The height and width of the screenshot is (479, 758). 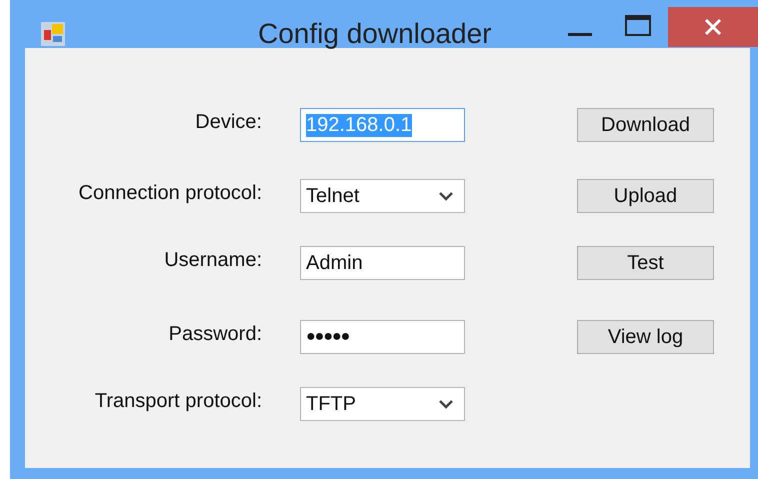 I want to click on window-title: Config downloader, so click(x=375, y=34).